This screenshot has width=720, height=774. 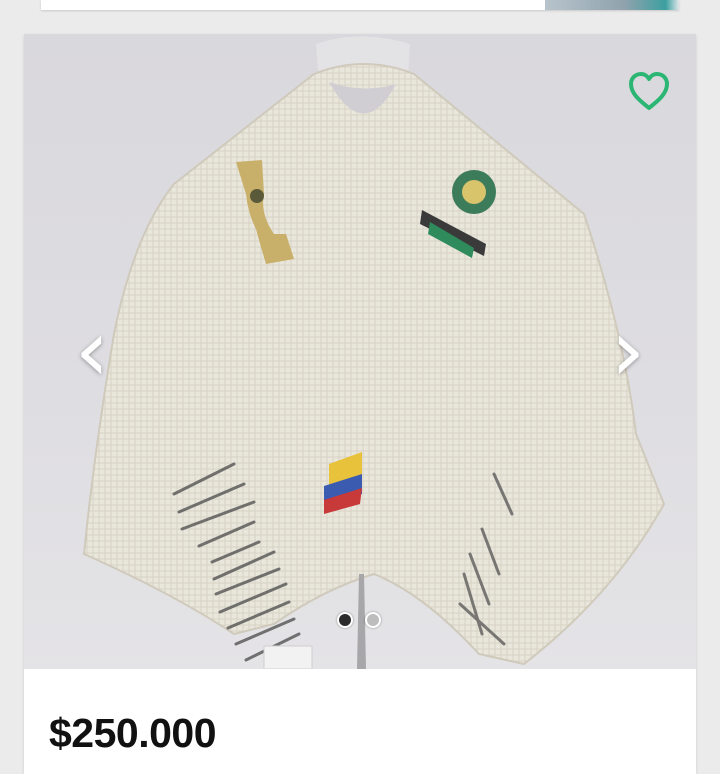 I want to click on favorite-button, so click(x=649, y=91).